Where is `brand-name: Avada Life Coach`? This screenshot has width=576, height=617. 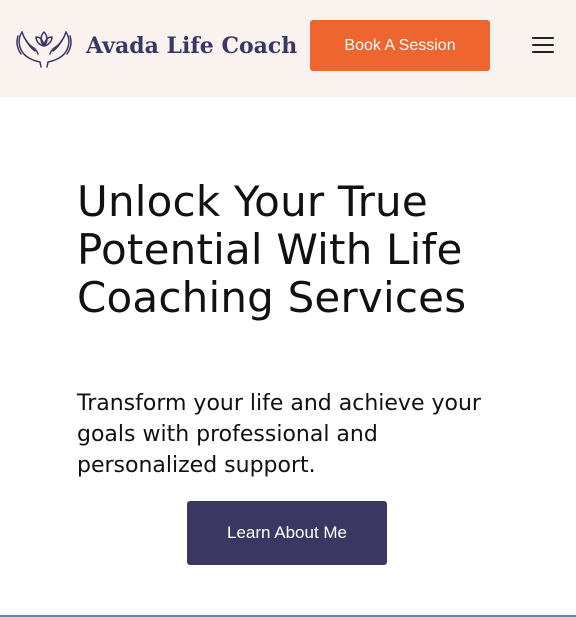 brand-name: Avada Life Coach is located at coordinates (192, 46).